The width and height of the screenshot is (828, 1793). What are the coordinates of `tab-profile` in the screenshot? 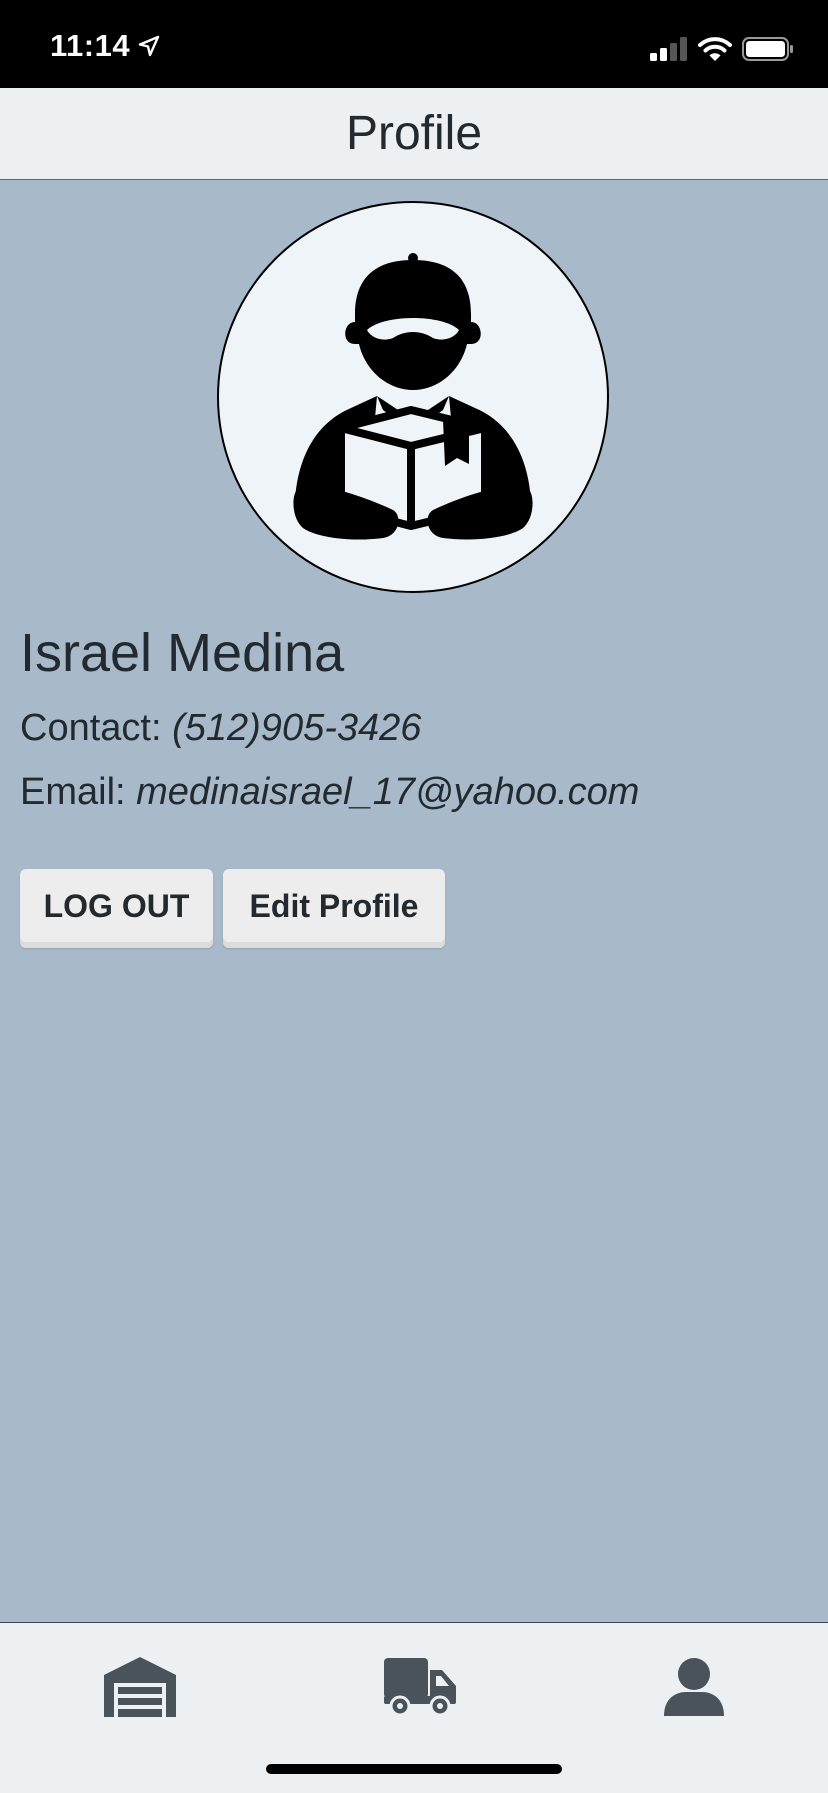 It's located at (694, 1687).